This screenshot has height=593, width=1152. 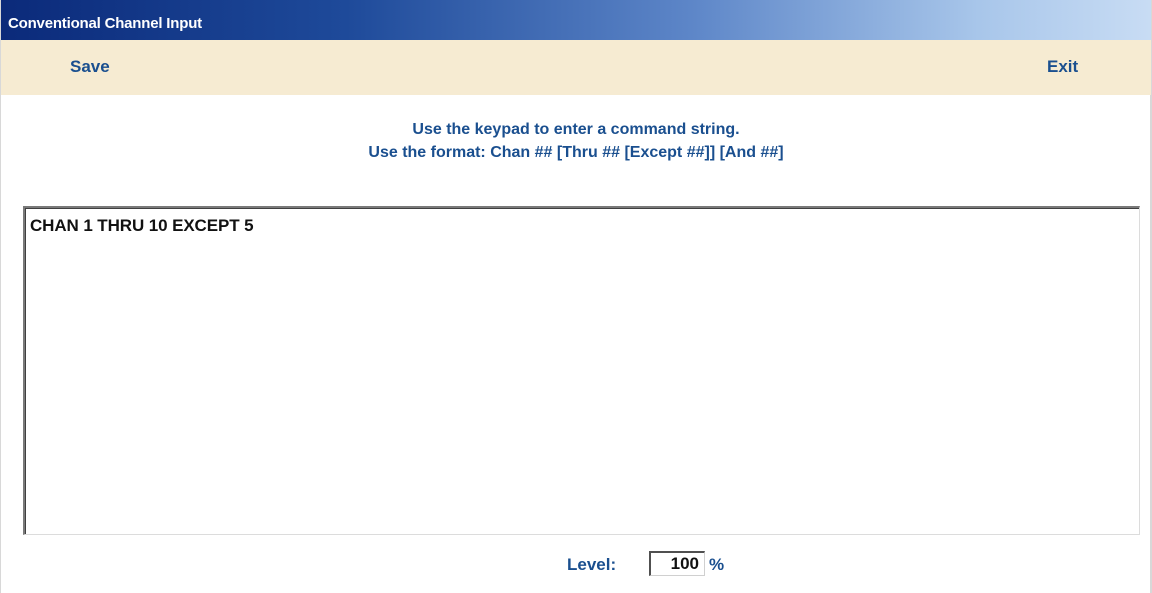 I want to click on save-button: Save, so click(x=90, y=67).